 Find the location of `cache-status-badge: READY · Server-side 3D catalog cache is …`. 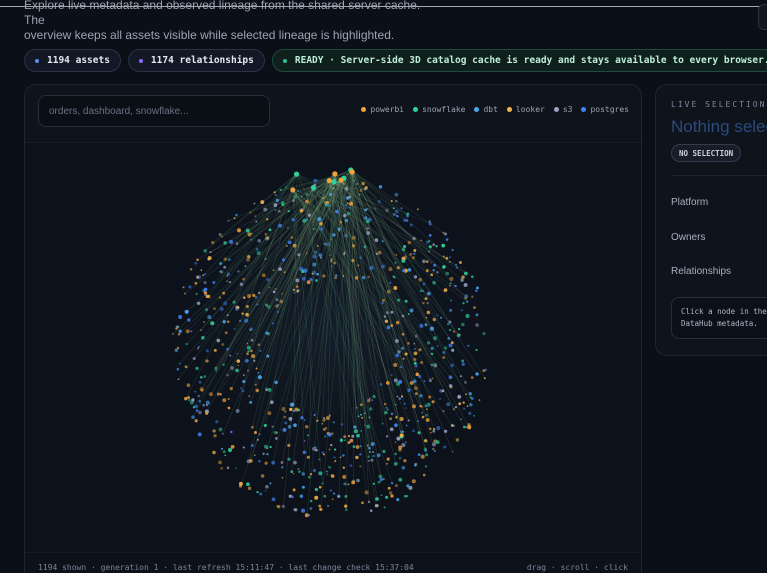

cache-status-badge: READY · Server-side 3D catalog cache is … is located at coordinates (519, 60).